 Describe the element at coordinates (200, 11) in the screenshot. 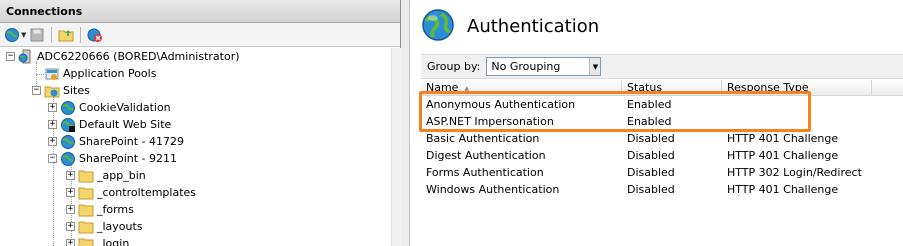

I see `connections-title: Connections` at that location.